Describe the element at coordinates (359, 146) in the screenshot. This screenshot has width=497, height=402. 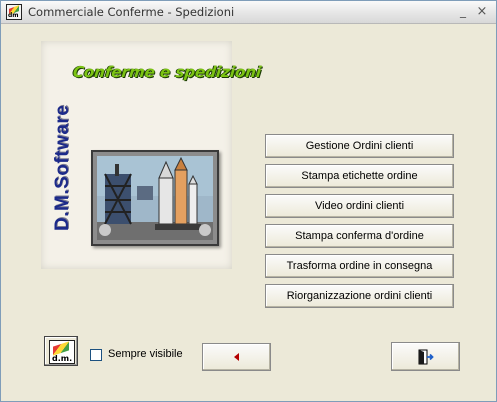
I see `gestione-ordini-clienti-button: Gestione Ordini clienti` at that location.